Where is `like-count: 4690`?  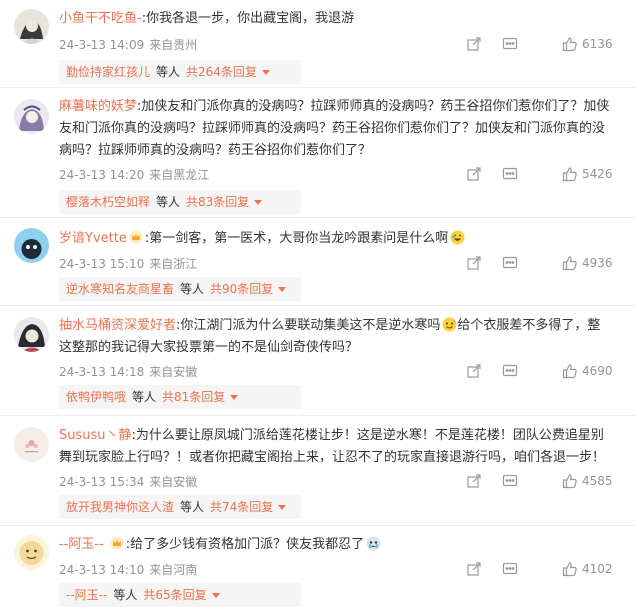
like-count: 4690 is located at coordinates (597, 371).